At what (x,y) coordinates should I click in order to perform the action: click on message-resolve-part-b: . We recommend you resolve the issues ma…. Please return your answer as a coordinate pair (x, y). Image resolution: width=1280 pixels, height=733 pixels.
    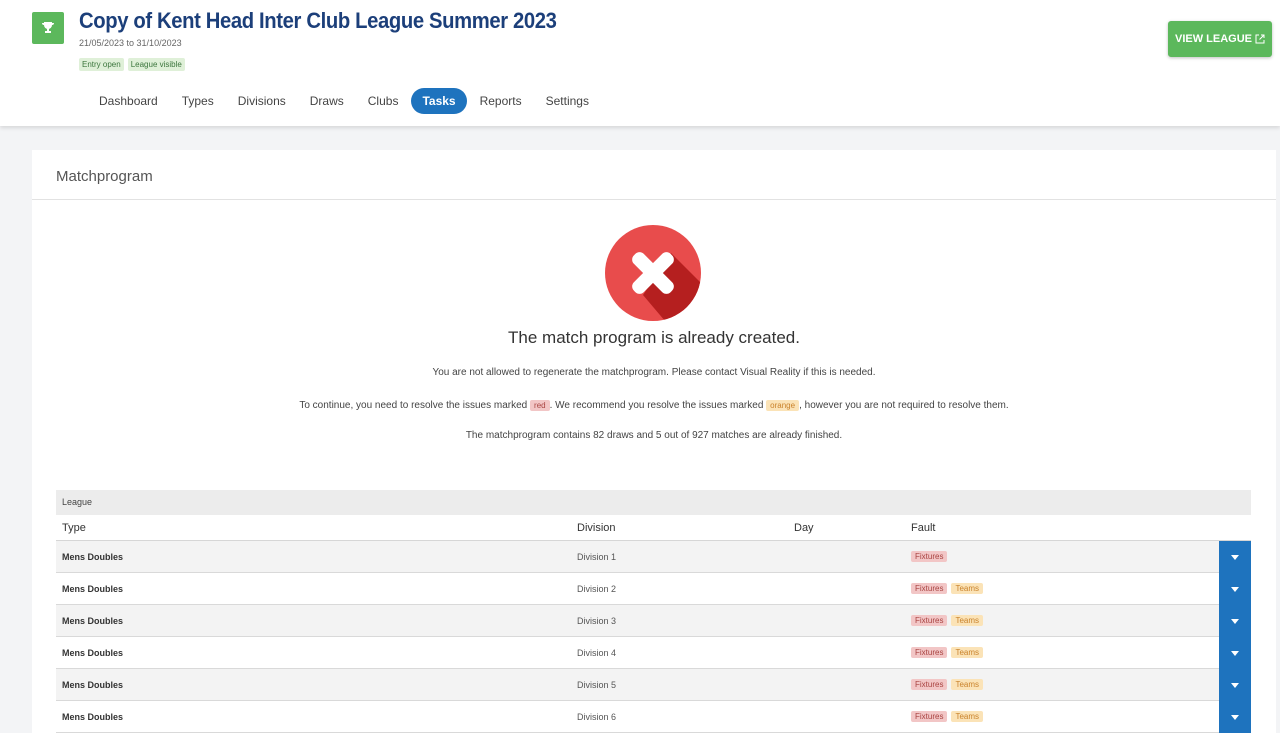
    Looking at the image, I should click on (656, 406).